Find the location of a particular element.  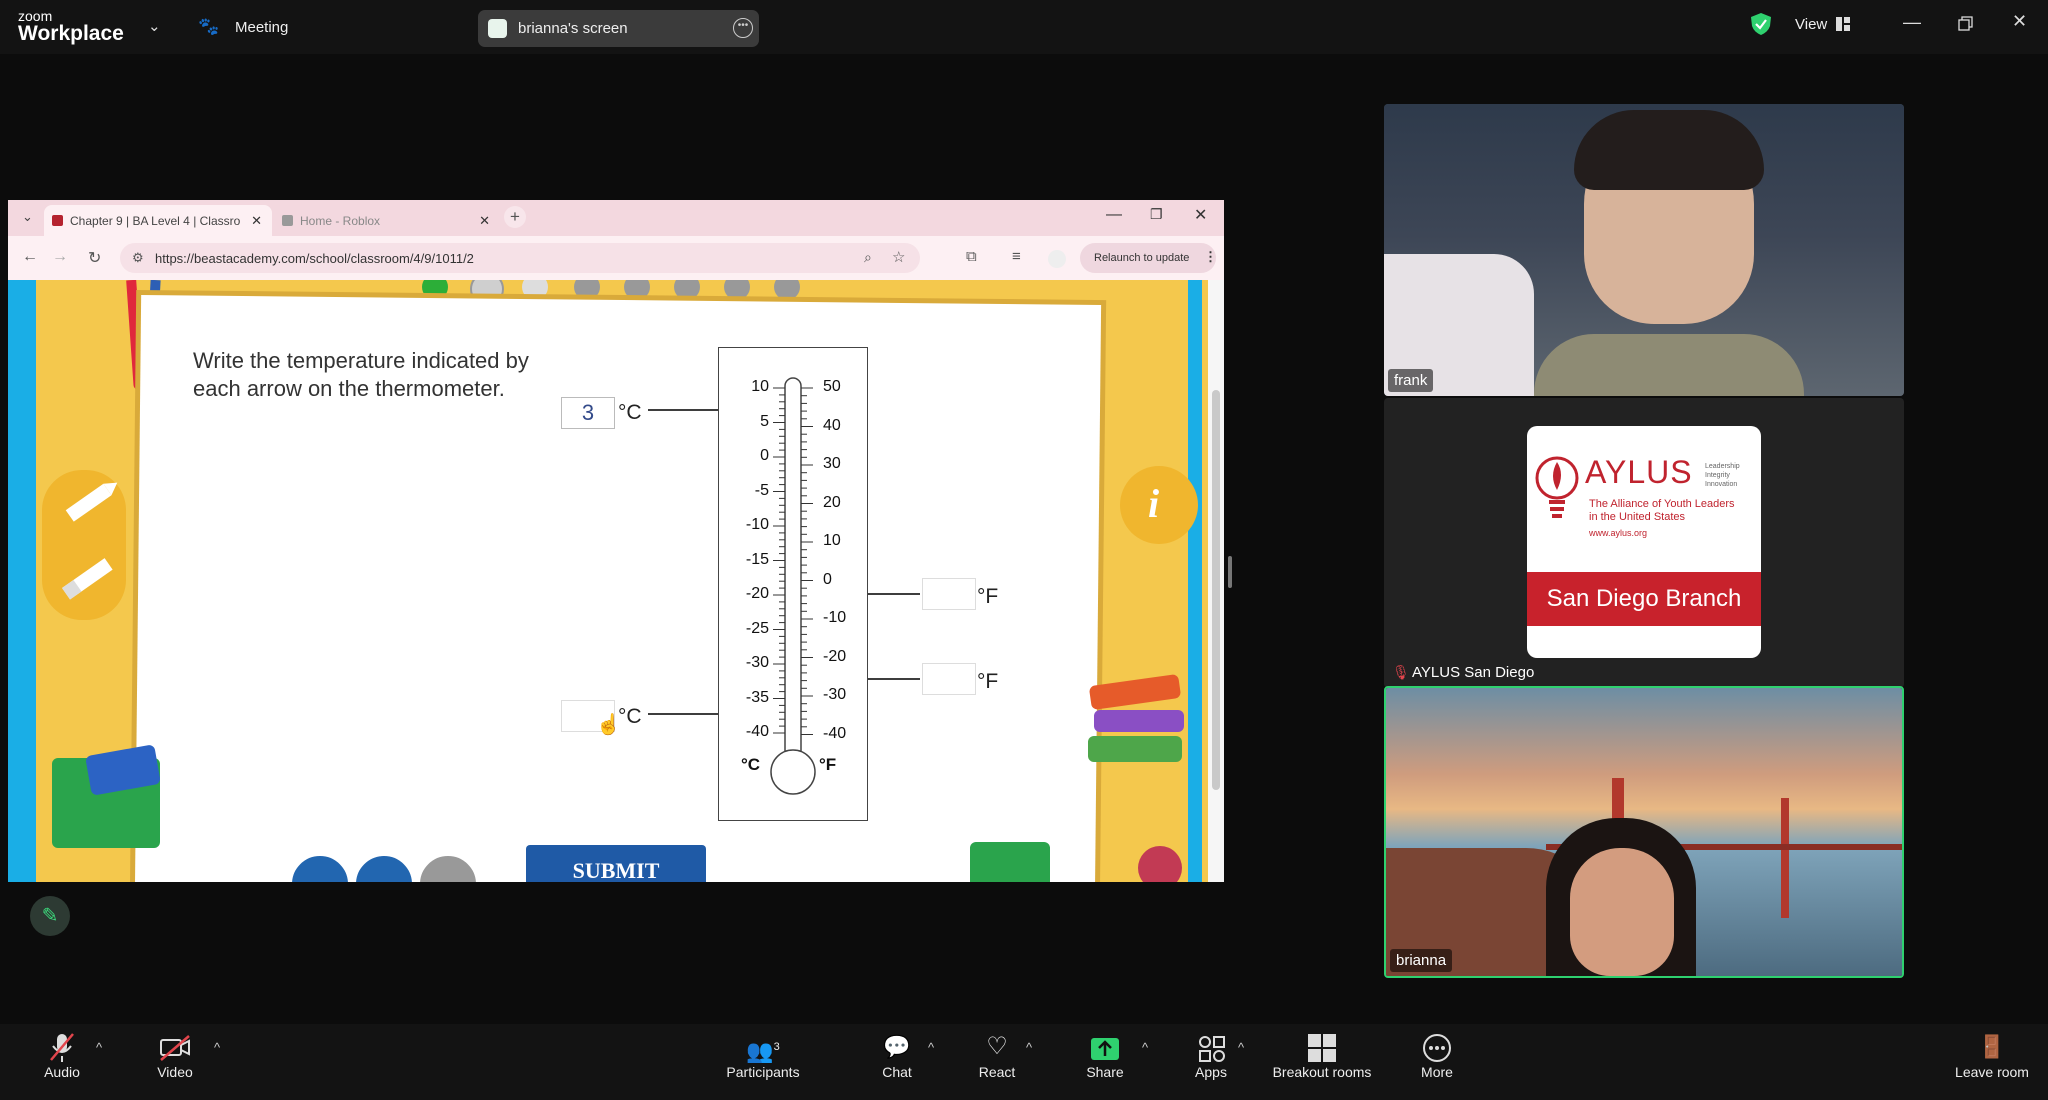

bookmark-star-icon: ☆ is located at coordinates (898, 257).